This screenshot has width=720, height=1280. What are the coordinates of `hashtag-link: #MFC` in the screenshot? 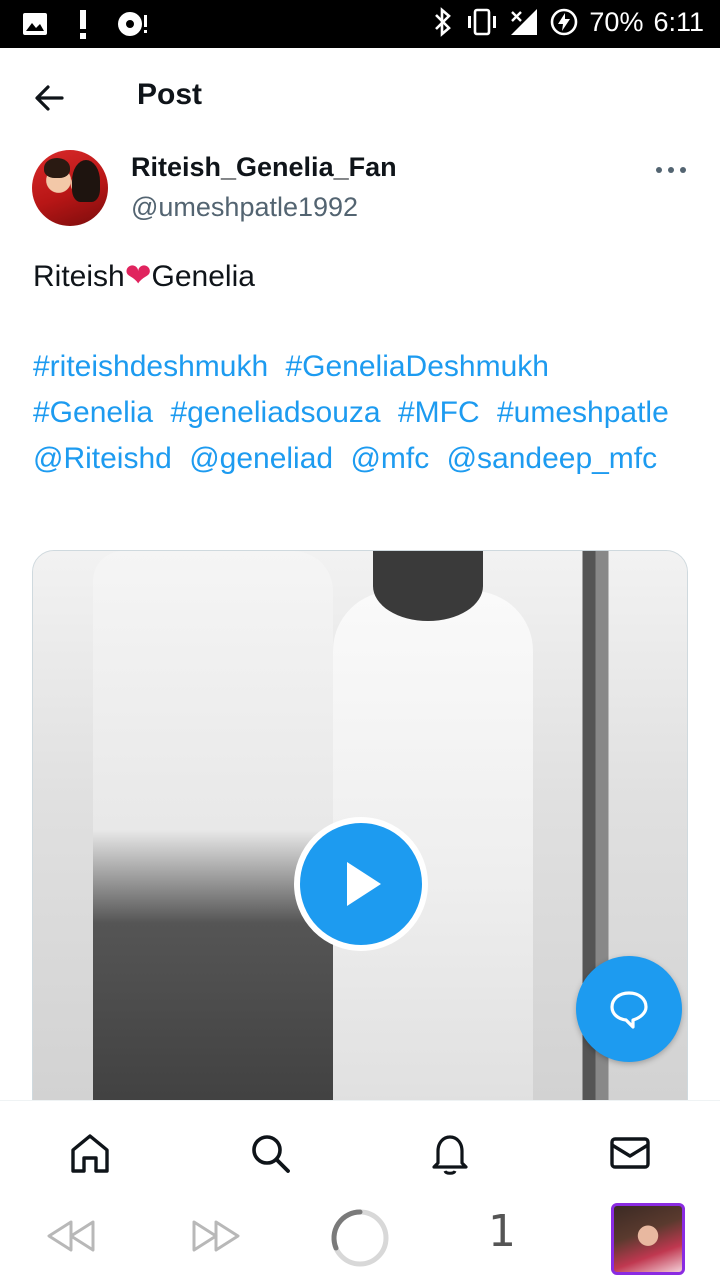 It's located at (439, 412).